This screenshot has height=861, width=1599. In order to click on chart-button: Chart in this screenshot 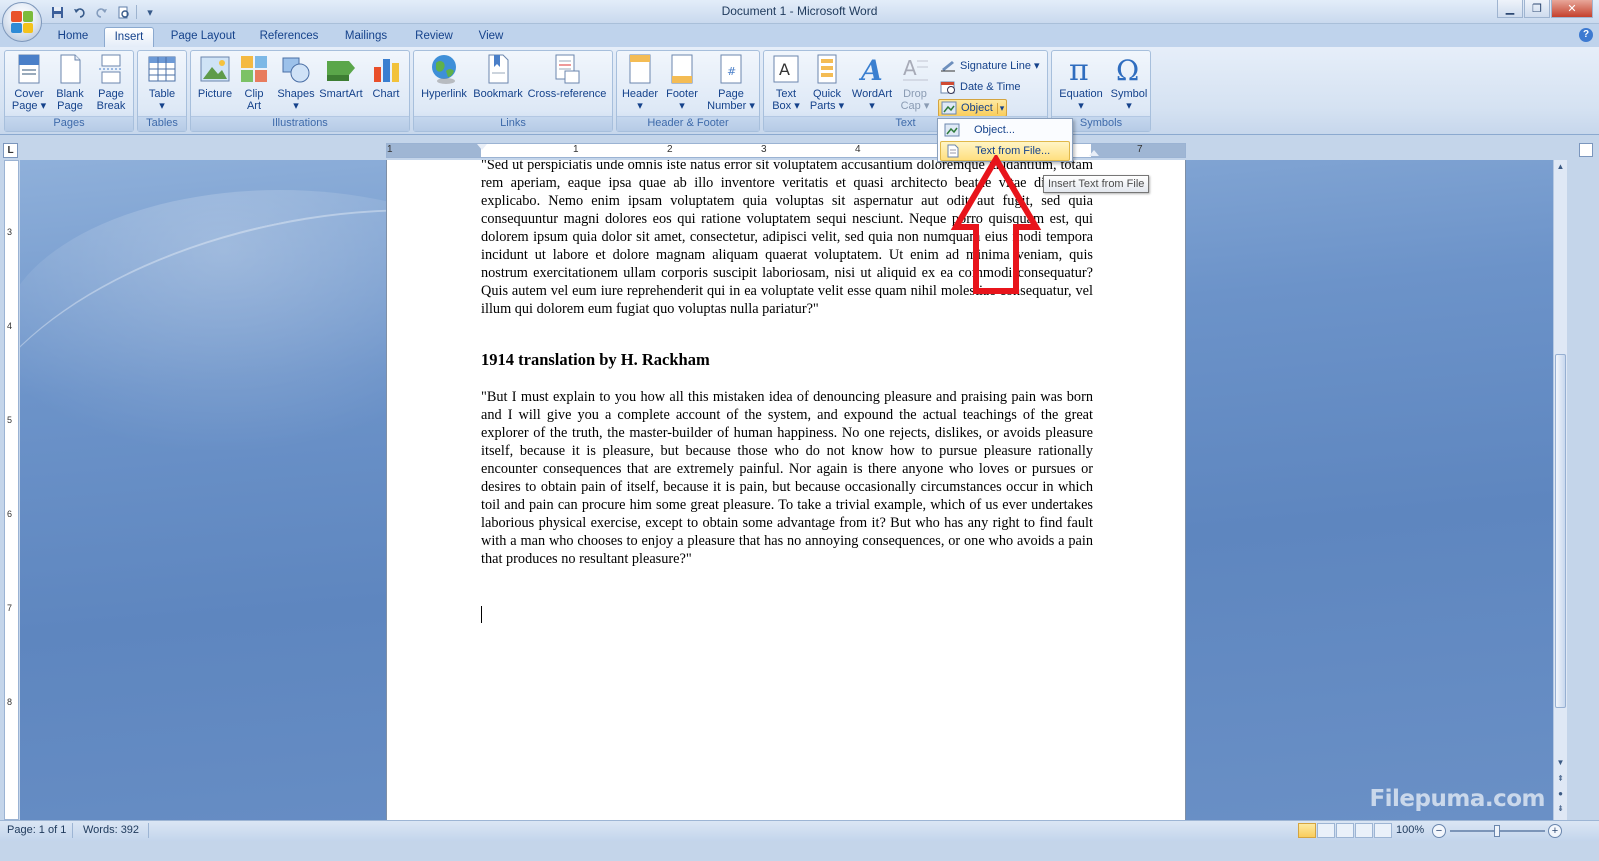, I will do `click(386, 76)`.